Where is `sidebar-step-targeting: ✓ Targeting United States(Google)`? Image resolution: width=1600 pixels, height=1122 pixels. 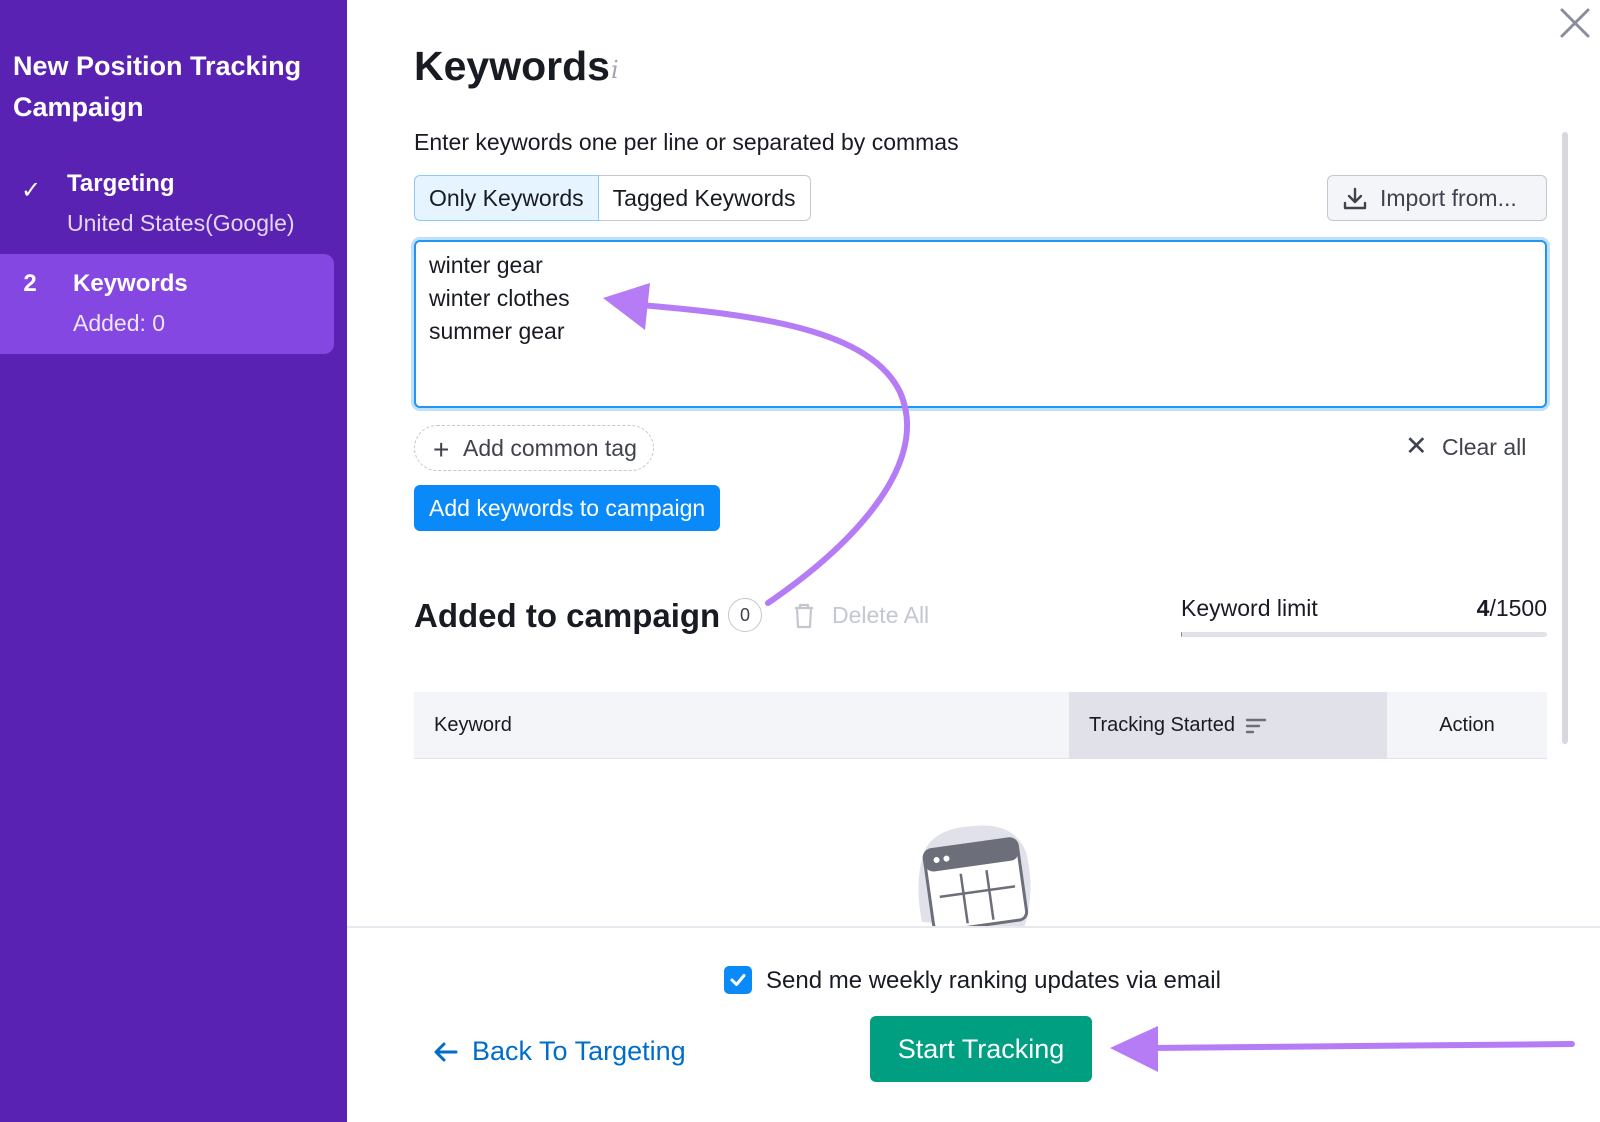 sidebar-step-targeting: ✓ Targeting United States(Google) is located at coordinates (167, 207).